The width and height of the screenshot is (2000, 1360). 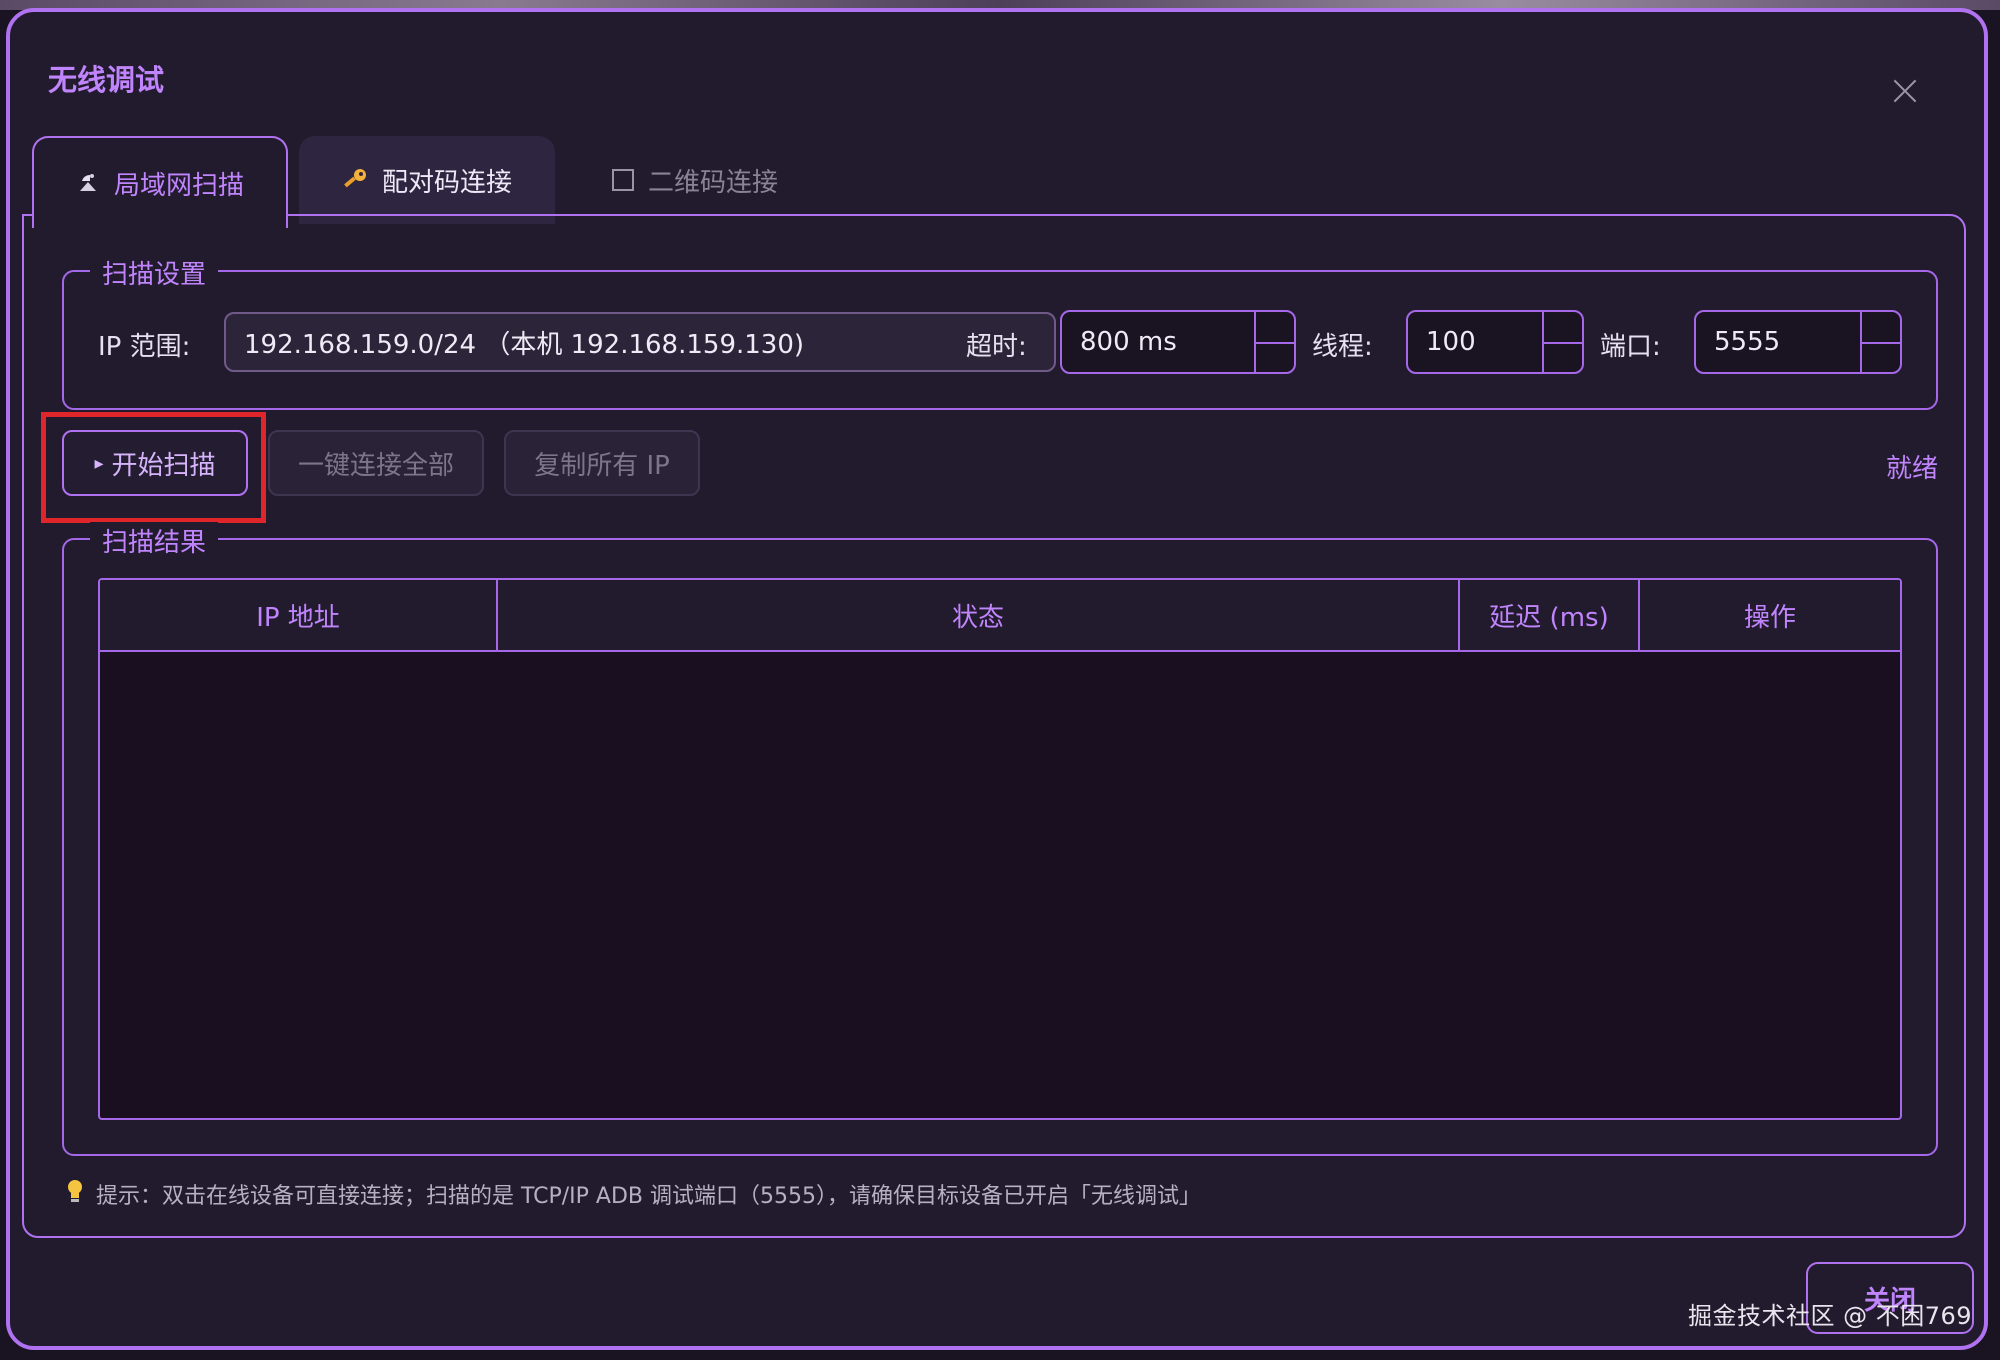 What do you see at coordinates (144, 347) in the screenshot?
I see `ip-range-label: IP 范围:` at bounding box center [144, 347].